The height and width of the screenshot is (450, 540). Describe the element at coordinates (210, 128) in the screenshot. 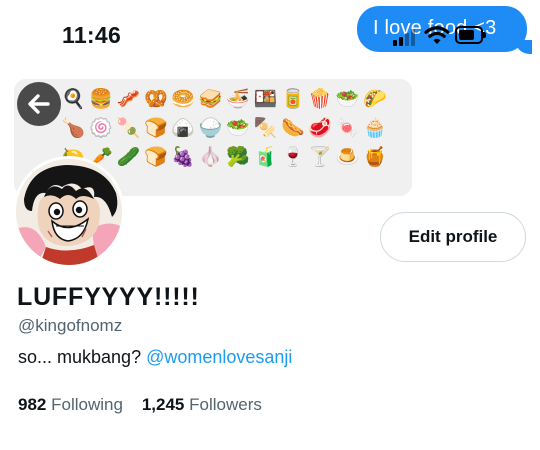

I see `banner-emoji: 🍚` at that location.